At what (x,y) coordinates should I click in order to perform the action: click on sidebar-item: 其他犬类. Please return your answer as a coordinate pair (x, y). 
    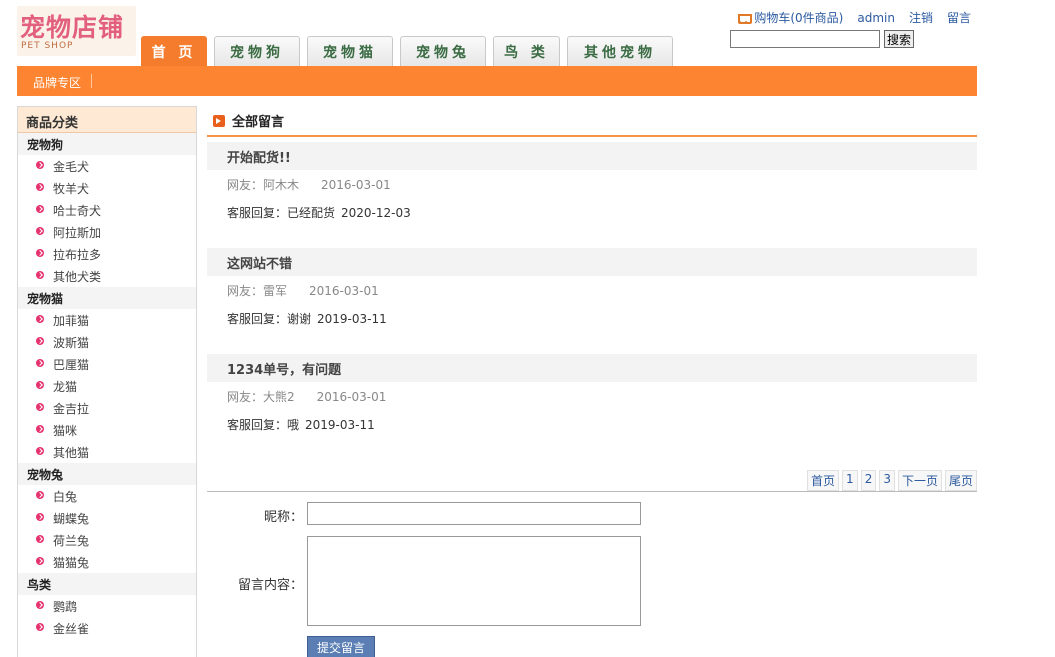
    Looking at the image, I should click on (107, 276).